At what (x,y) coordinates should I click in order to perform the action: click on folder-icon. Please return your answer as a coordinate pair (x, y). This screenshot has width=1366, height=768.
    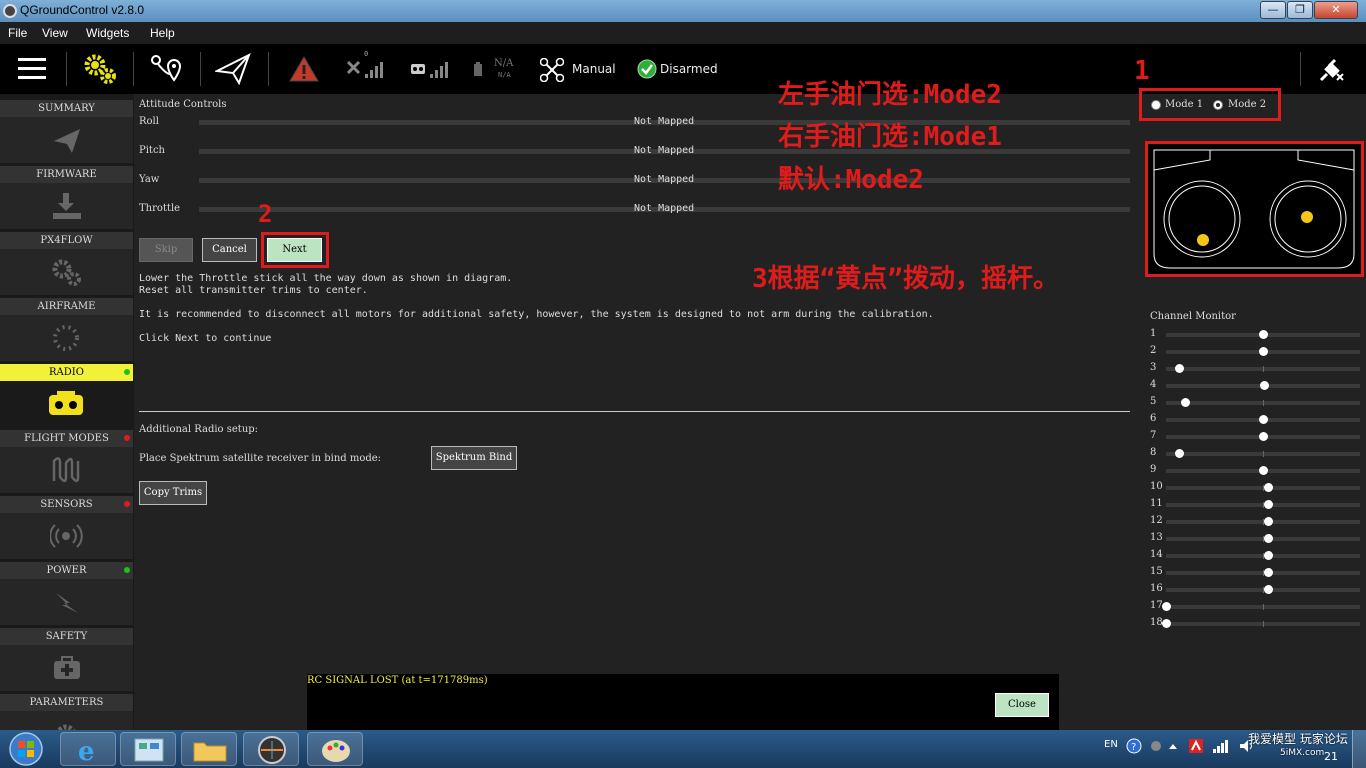
    Looking at the image, I should click on (210, 752).